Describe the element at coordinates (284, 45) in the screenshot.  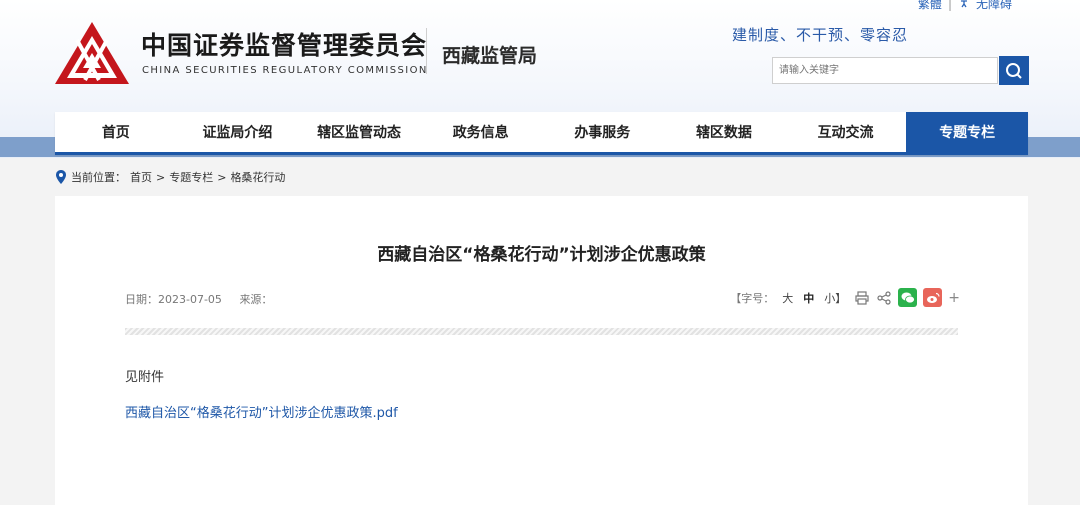
I see `logo-title-cn: 中国证券监督管理委员会` at that location.